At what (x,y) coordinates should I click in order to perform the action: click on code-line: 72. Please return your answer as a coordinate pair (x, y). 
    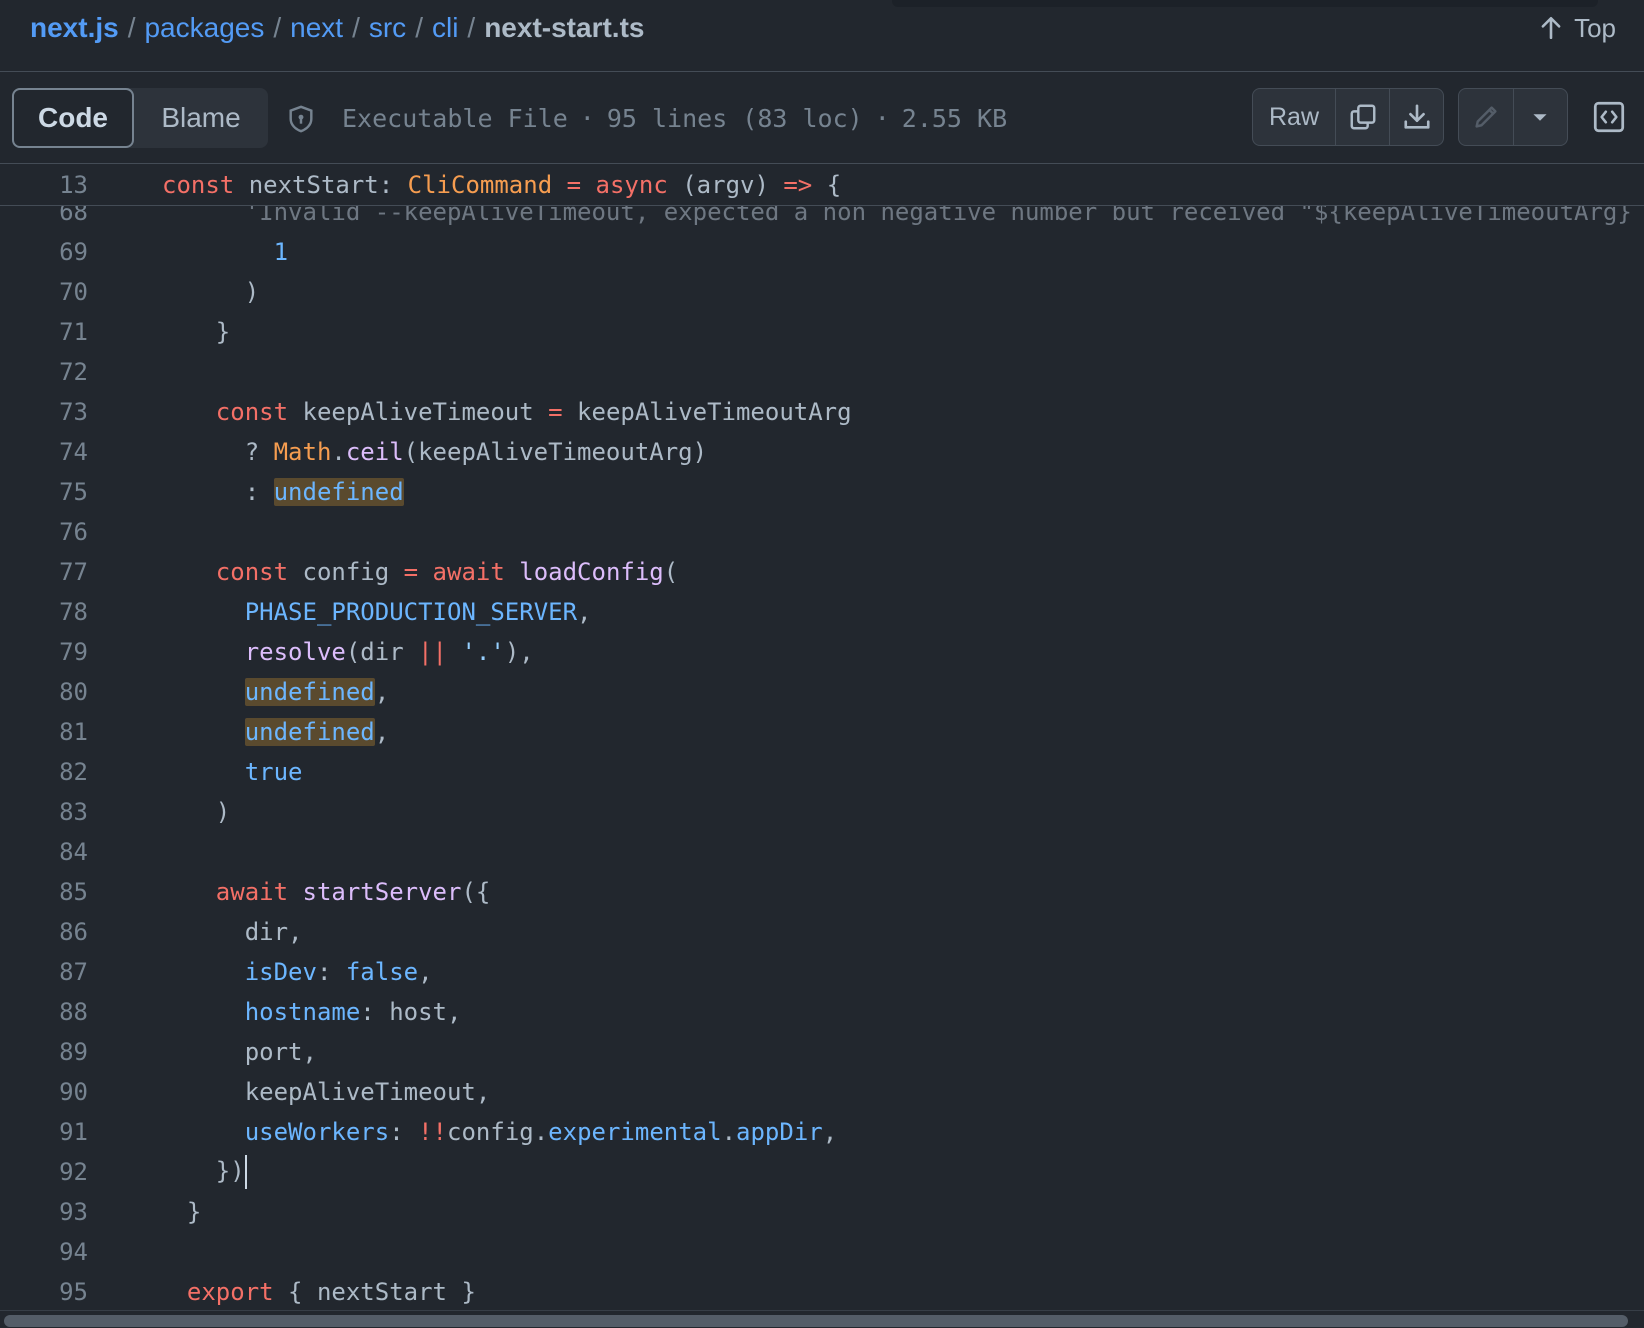
    Looking at the image, I should click on (822, 372).